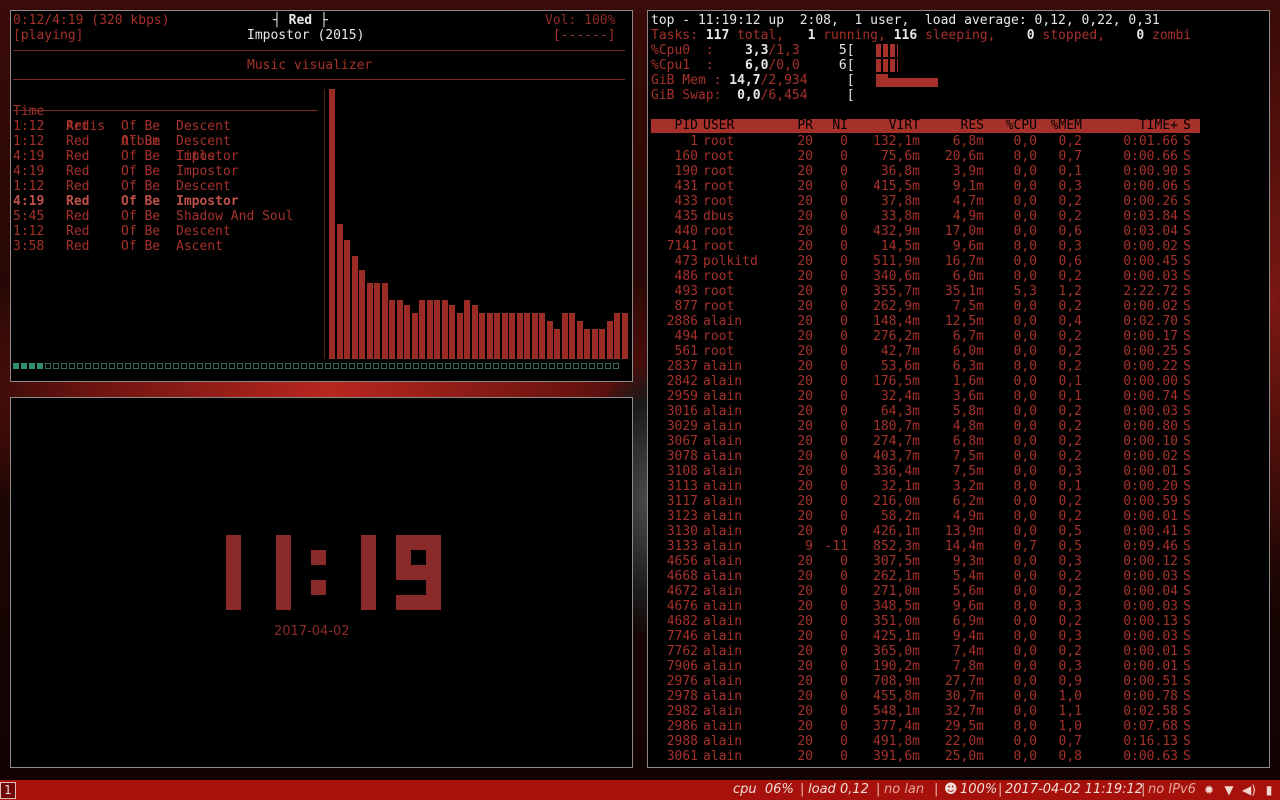  Describe the element at coordinates (928, 201) in the screenshot. I see `process-row: 433 root 20 0 37,8m 4,7m 0,0 0,2 0:00.26 S` at that location.